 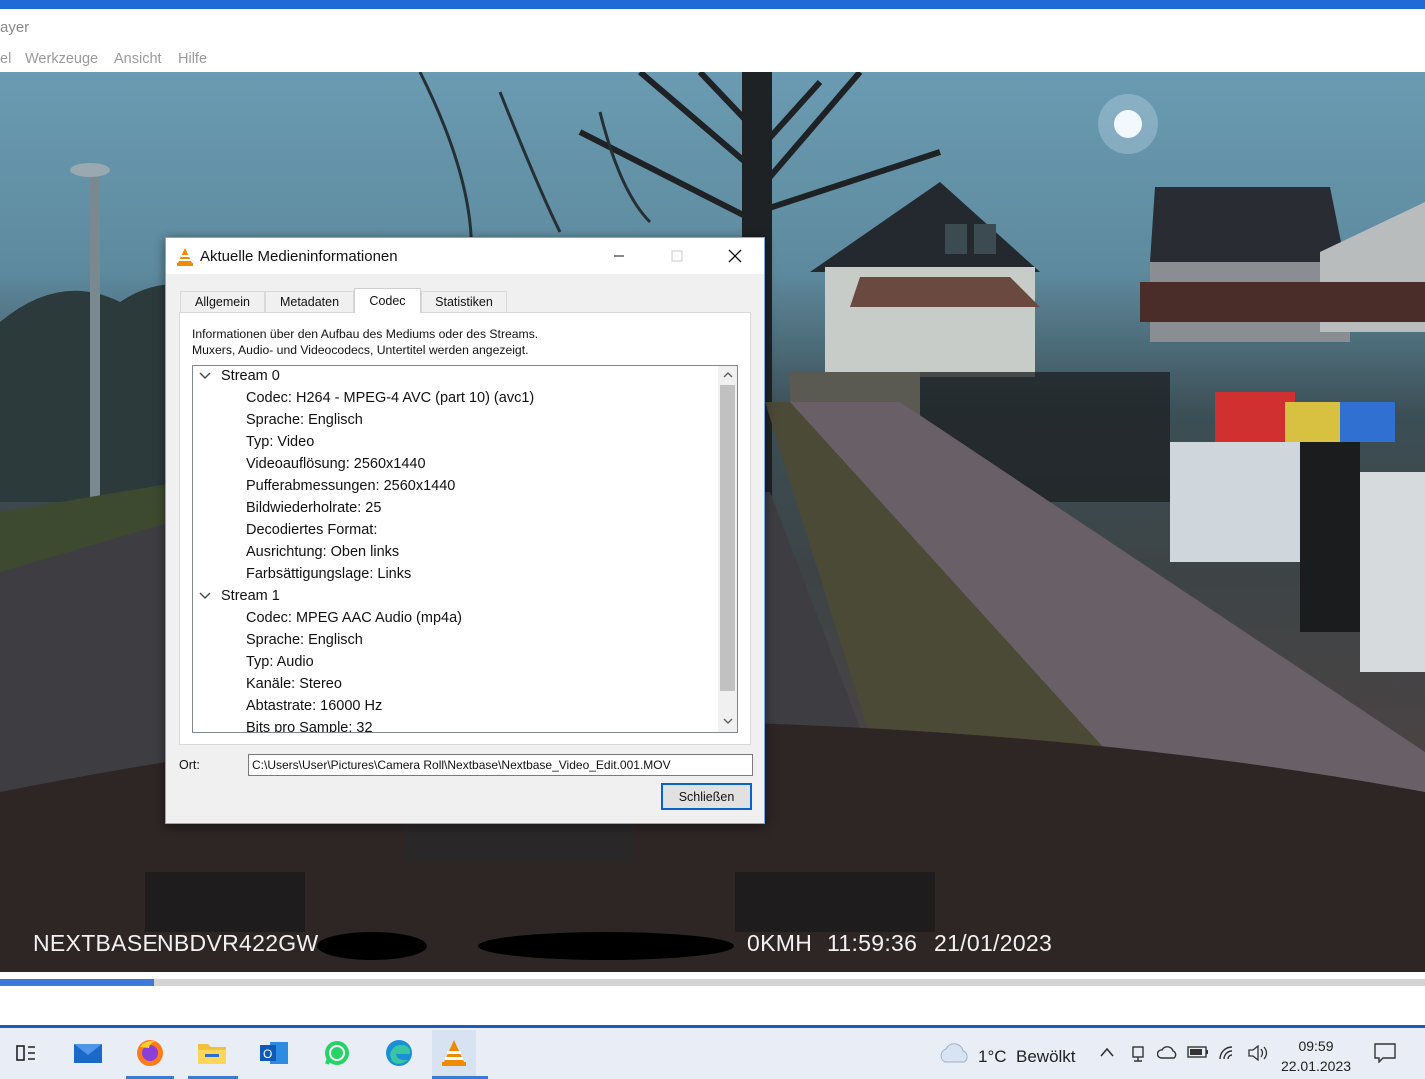 What do you see at coordinates (1107, 1053) in the screenshot?
I see `chevron-up-icon` at bounding box center [1107, 1053].